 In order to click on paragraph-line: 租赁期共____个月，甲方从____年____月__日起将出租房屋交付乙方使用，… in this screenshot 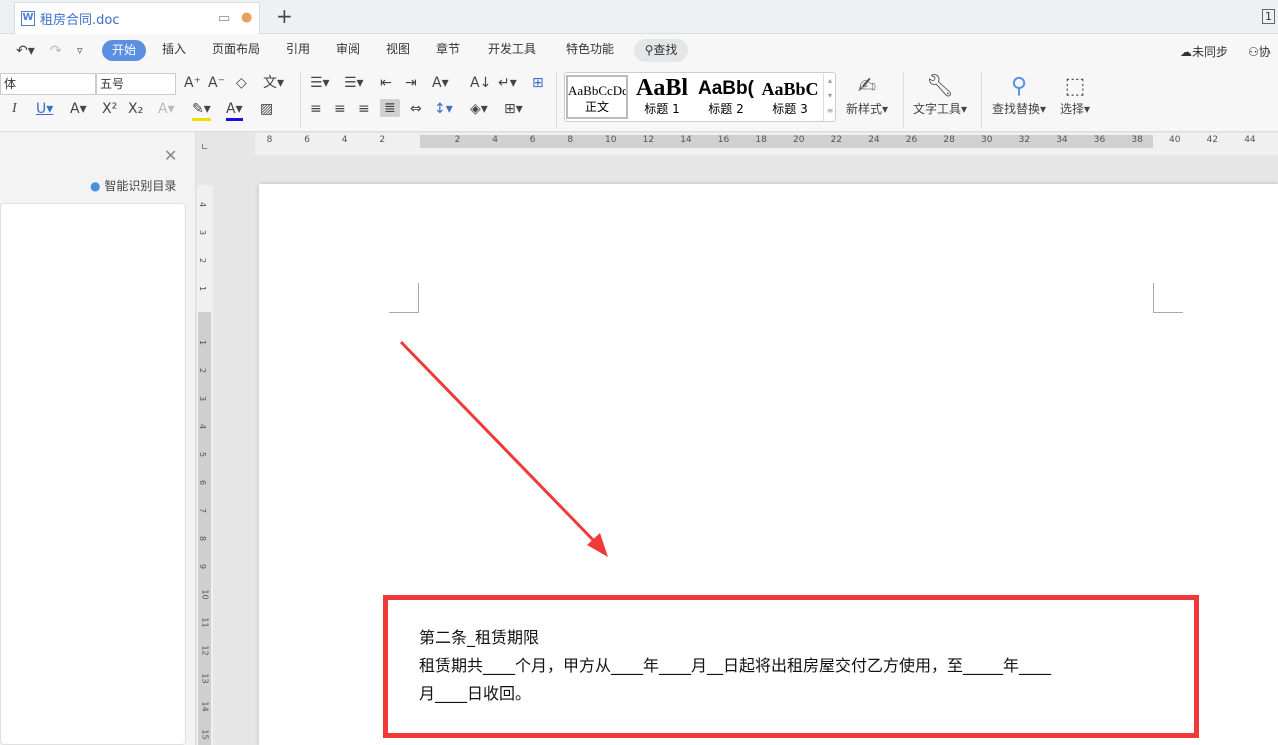, I will do `click(735, 665)`.